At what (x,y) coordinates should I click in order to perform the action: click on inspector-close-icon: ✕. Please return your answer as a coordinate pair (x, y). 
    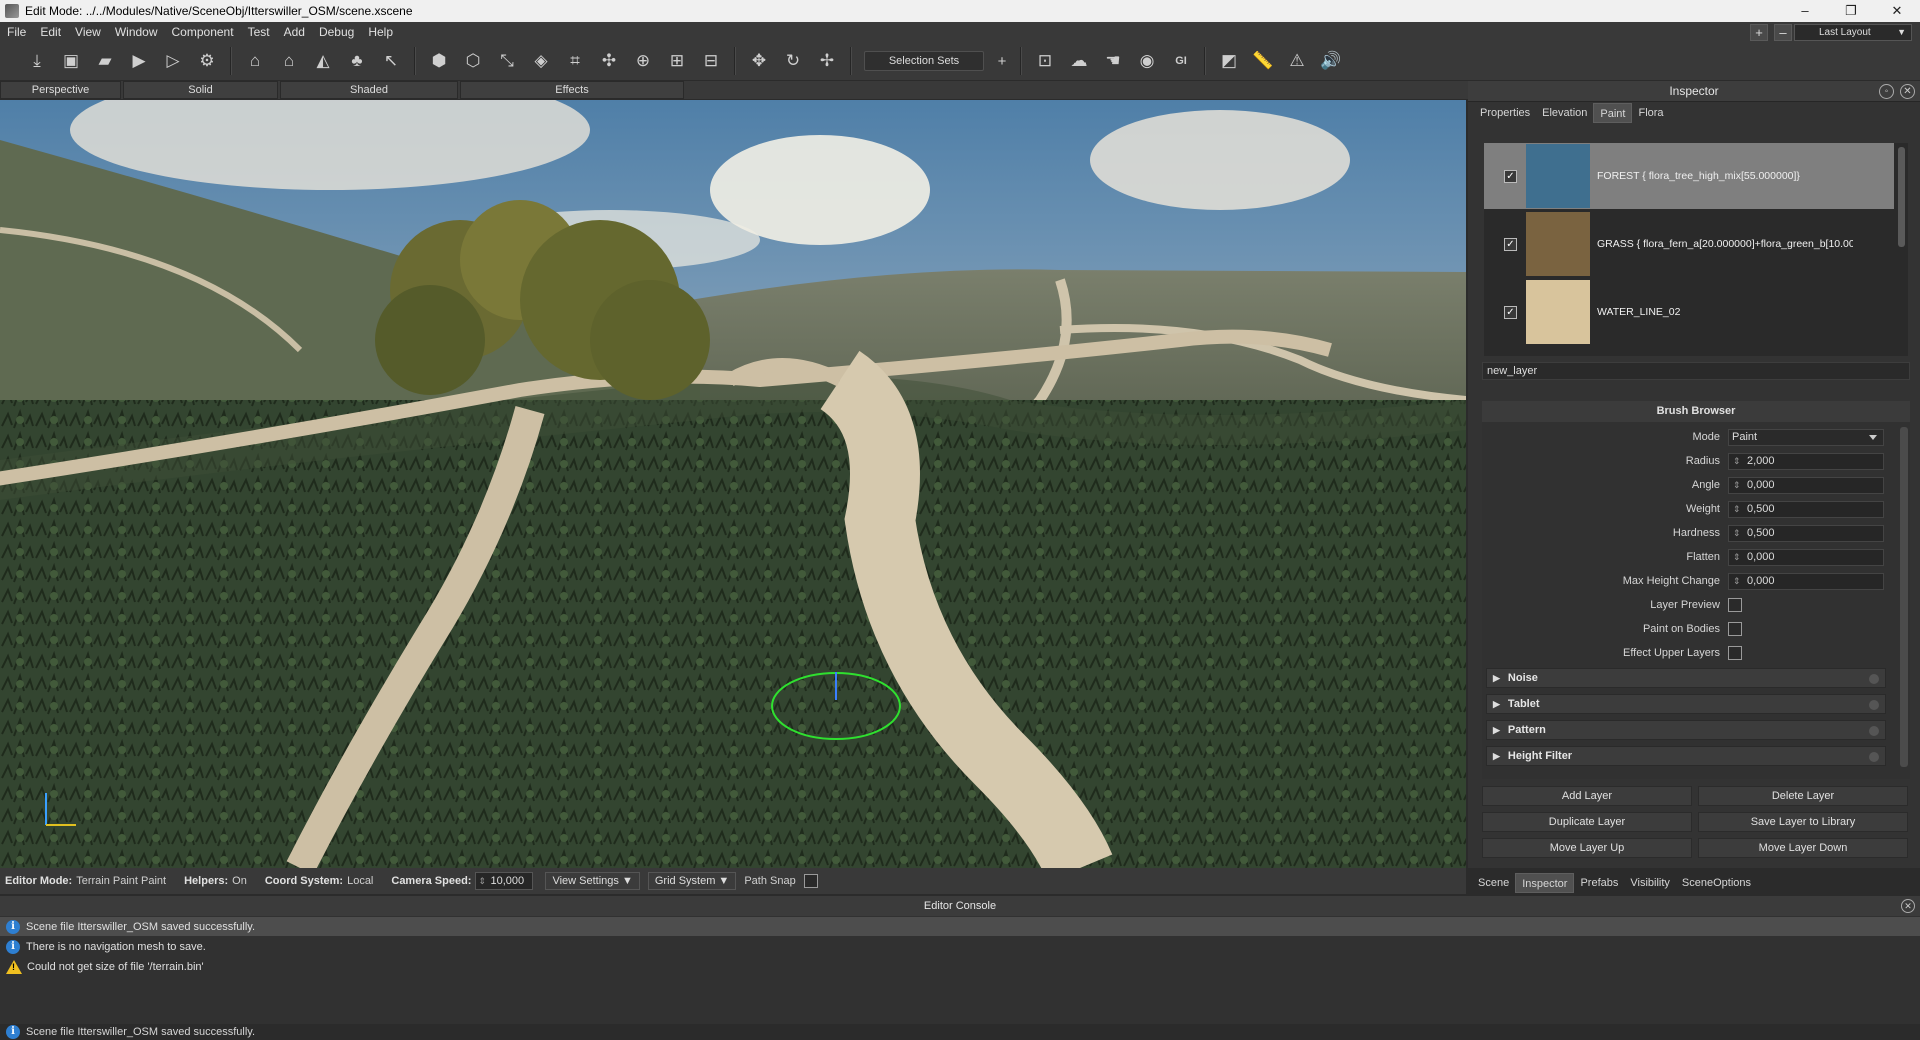
    Looking at the image, I should click on (1907, 91).